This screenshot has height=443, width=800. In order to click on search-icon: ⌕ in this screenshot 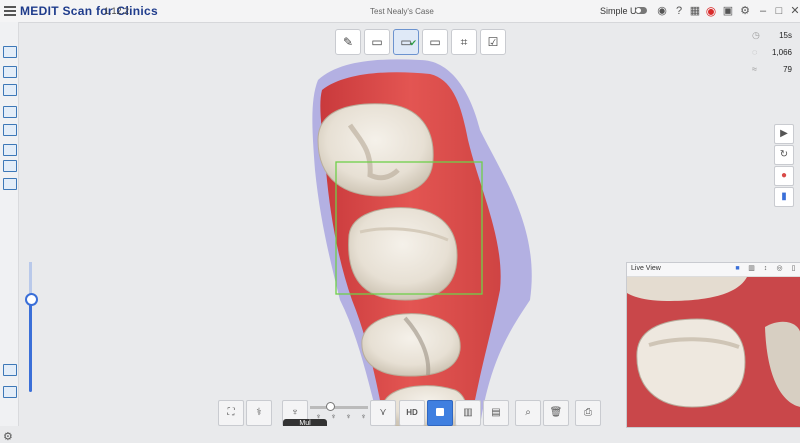, I will do `click(528, 413)`.